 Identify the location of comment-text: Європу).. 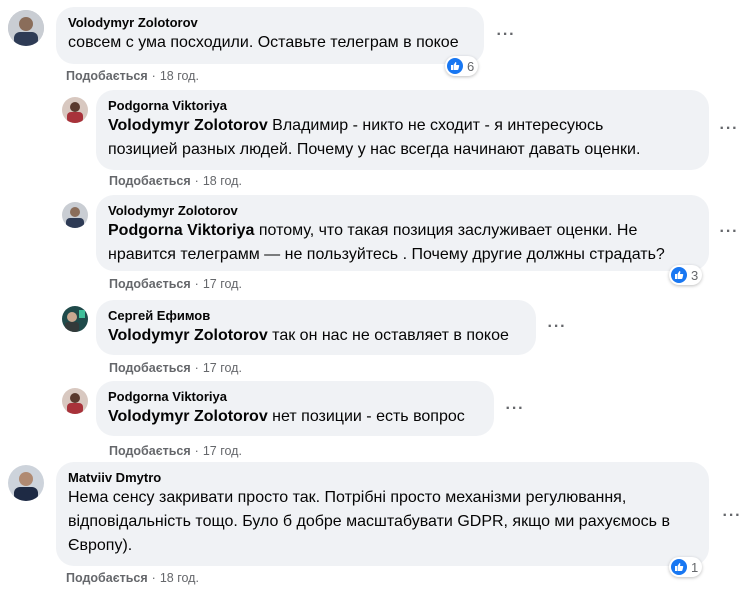
(100, 545).